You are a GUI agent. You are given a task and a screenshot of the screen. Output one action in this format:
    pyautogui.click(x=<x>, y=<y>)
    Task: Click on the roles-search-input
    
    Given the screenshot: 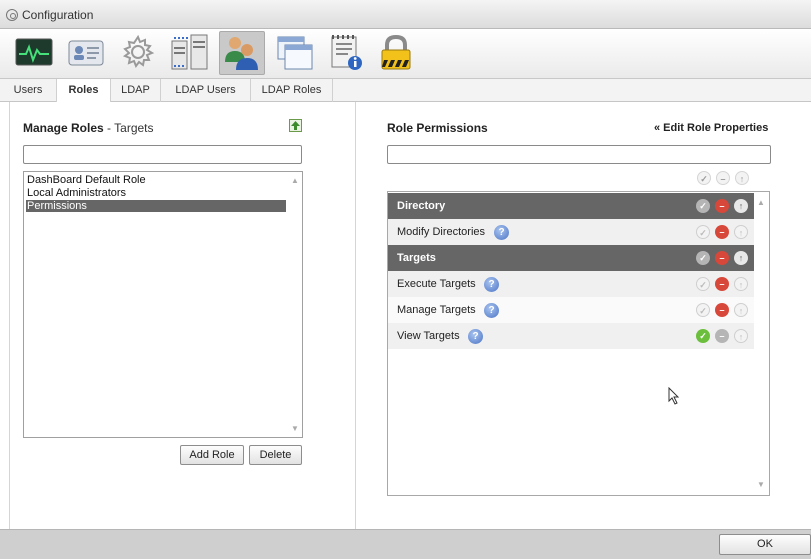 What is the action you would take?
    pyautogui.click(x=162, y=154)
    